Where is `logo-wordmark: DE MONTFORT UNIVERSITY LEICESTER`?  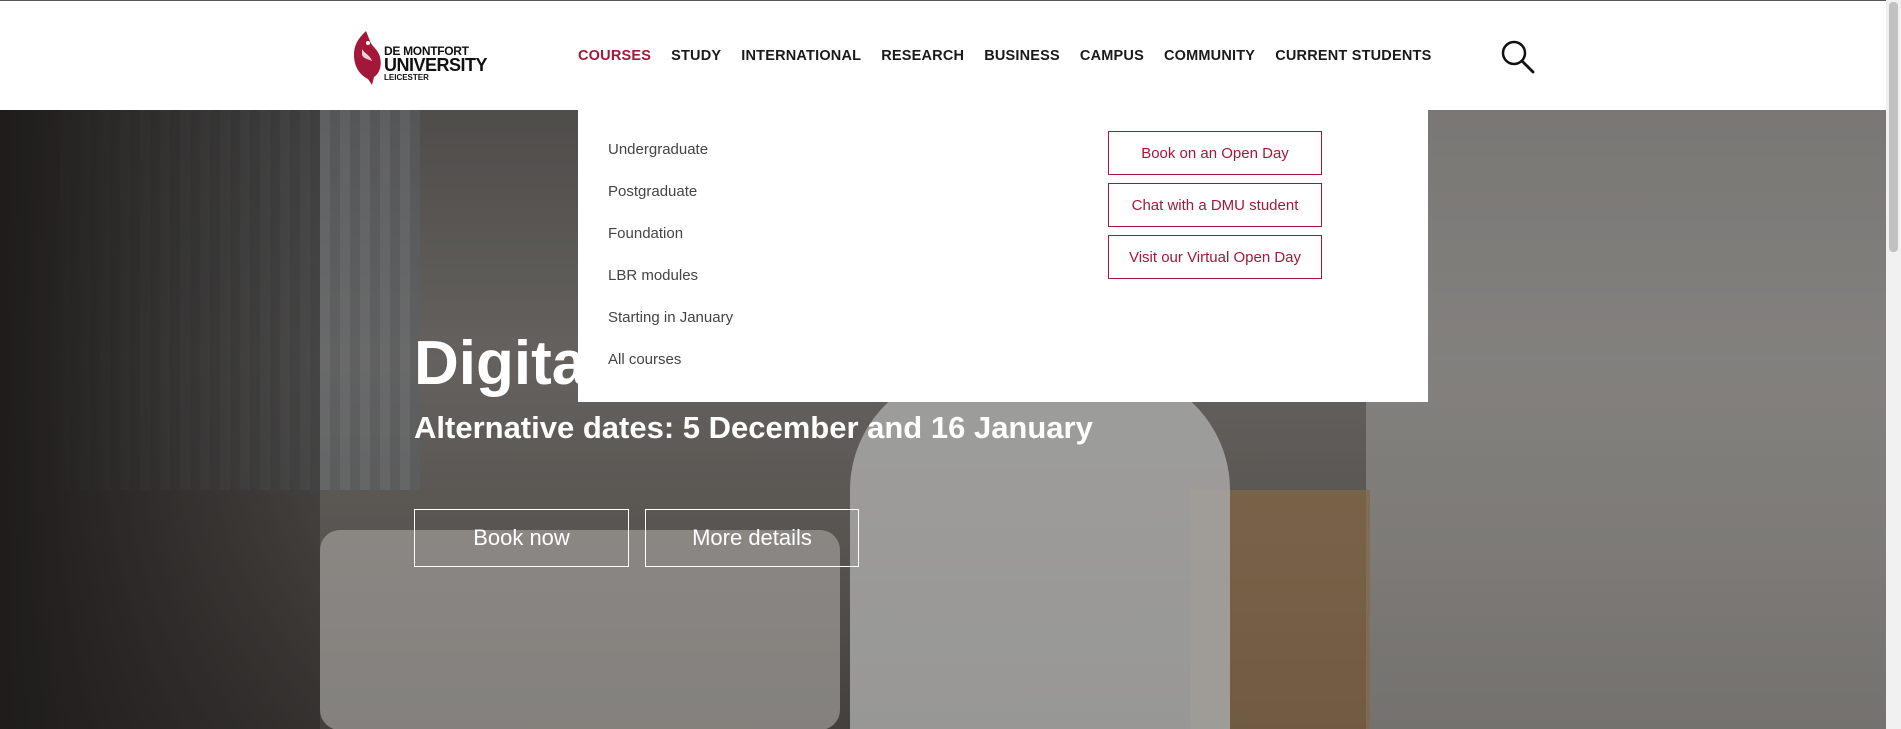
logo-wordmark: DE MONTFORT UNIVERSITY LEICESTER is located at coordinates (436, 63).